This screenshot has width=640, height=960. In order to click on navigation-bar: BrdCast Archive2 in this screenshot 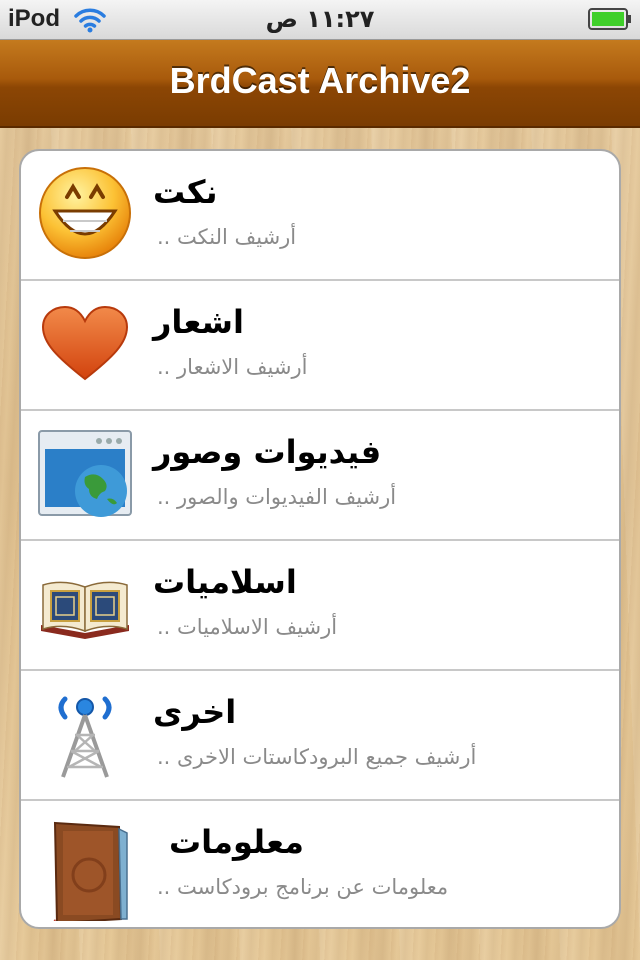, I will do `click(320, 84)`.